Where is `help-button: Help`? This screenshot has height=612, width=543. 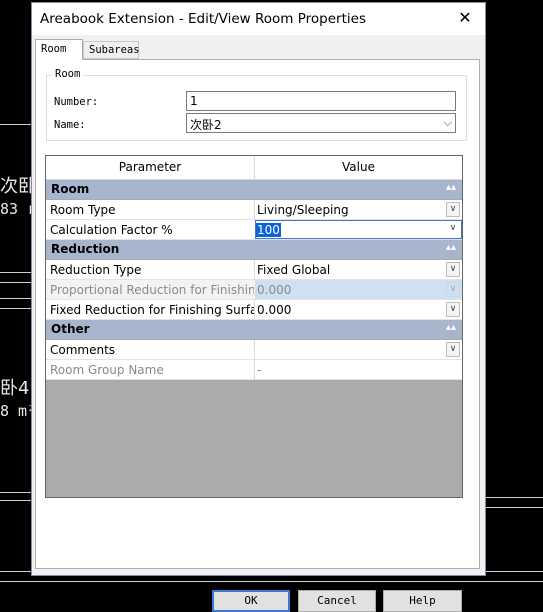 help-button: Help is located at coordinates (422, 601).